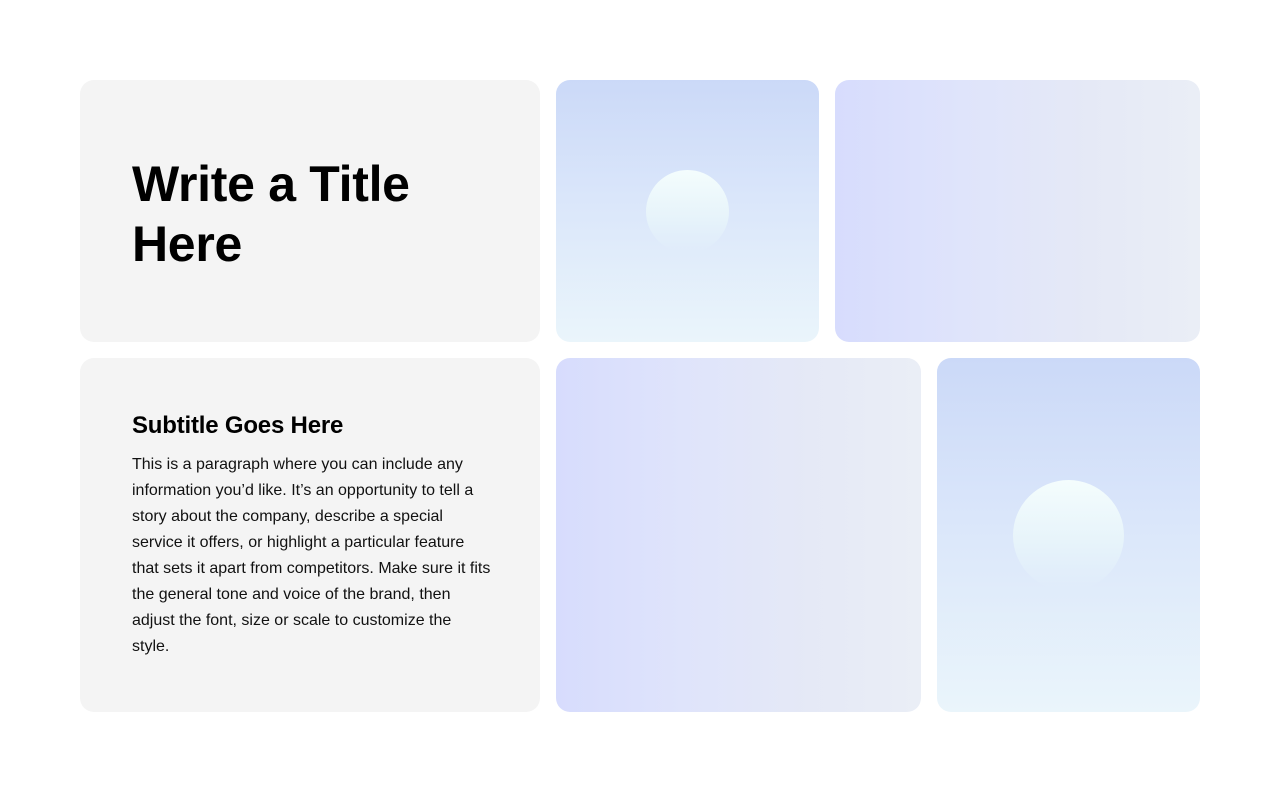 The image size is (1280, 792). What do you see at coordinates (271, 214) in the screenshot?
I see `page-title: Write a Title Here` at bounding box center [271, 214].